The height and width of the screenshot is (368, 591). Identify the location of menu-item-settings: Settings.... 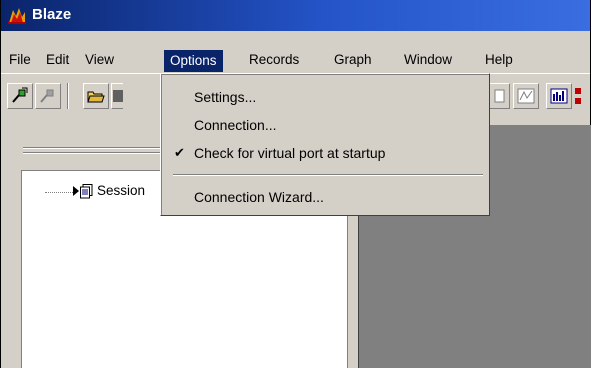
(325, 97).